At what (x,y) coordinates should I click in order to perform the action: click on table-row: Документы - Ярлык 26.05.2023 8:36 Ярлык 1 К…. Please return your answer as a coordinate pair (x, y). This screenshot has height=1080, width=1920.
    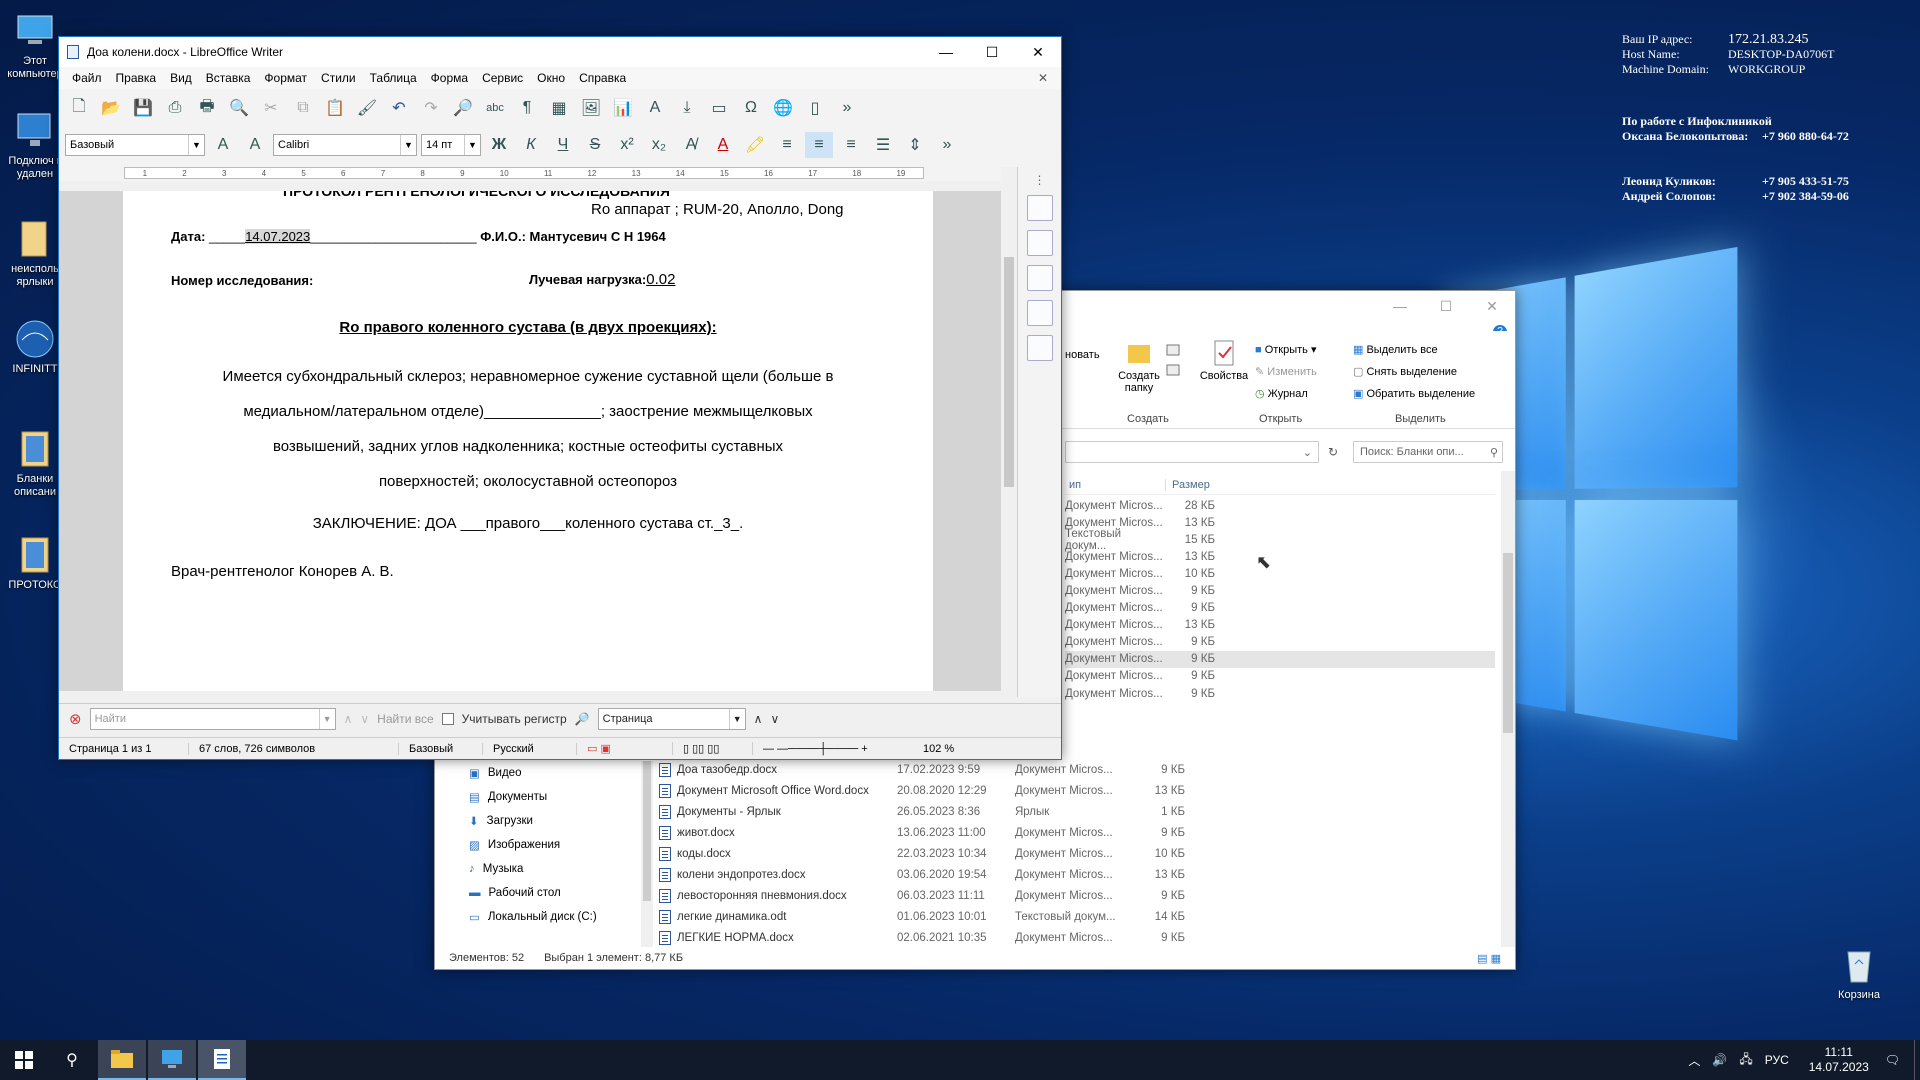
    Looking at the image, I should click on (1075, 811).